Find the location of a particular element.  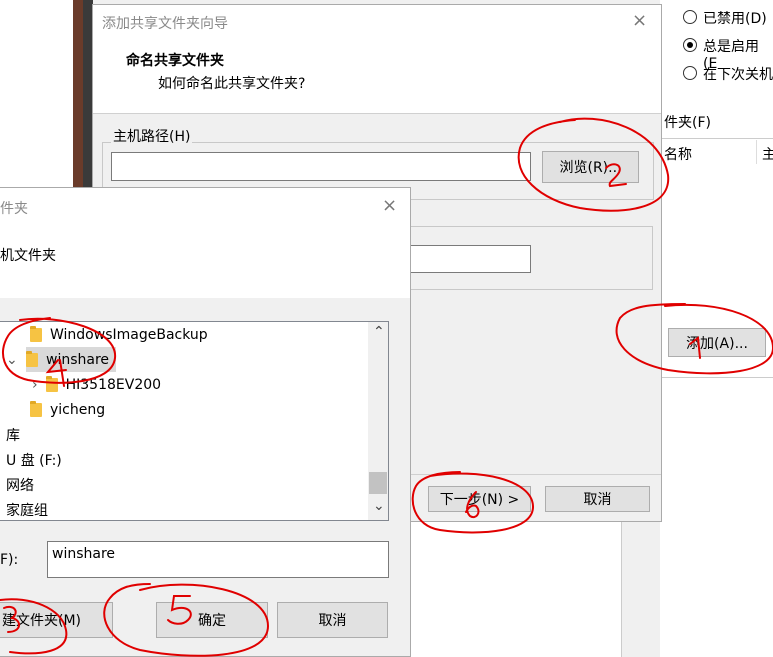

annotation-circle-browse is located at coordinates (593, 164).